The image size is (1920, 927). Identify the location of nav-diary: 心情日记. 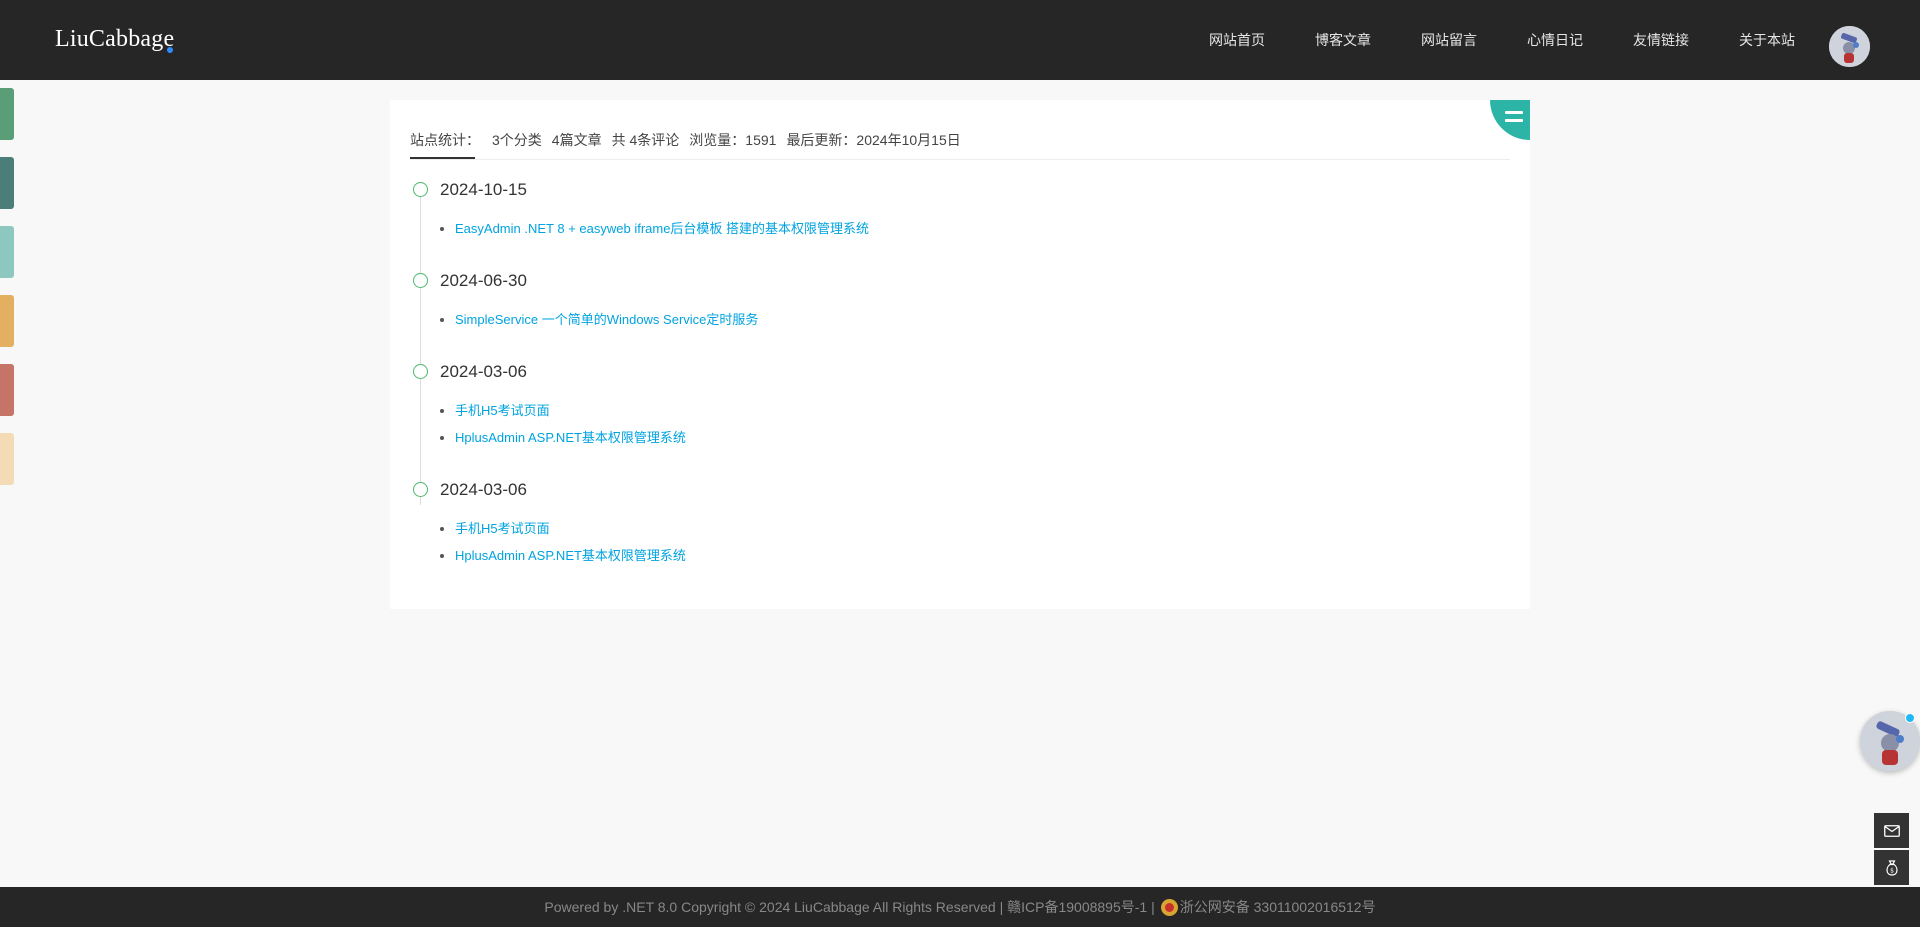
(1555, 40).